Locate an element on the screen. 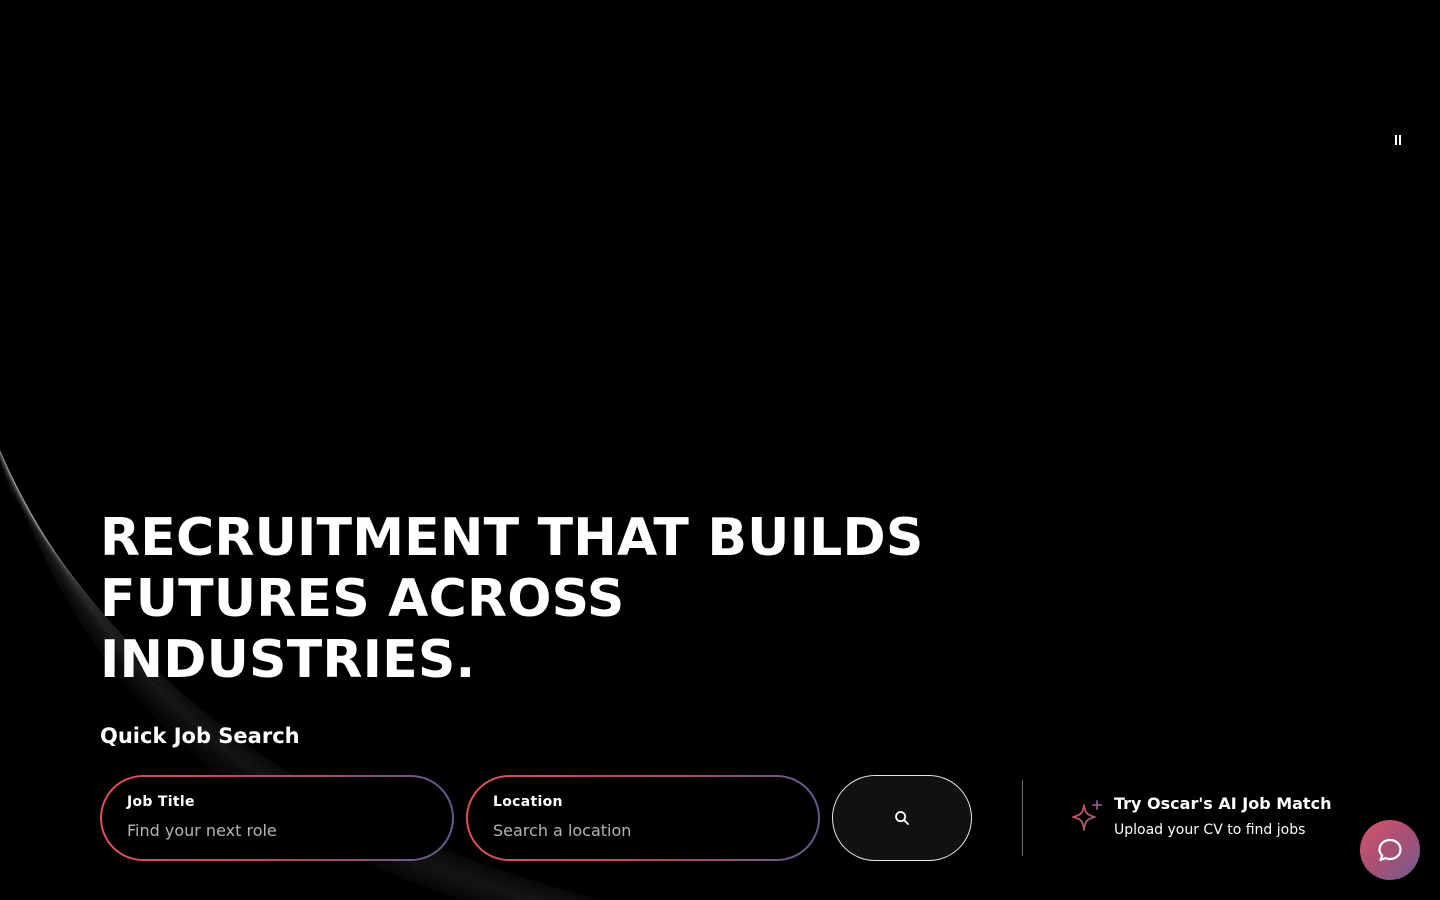 The height and width of the screenshot is (900, 1440). search-button is located at coordinates (902, 818).